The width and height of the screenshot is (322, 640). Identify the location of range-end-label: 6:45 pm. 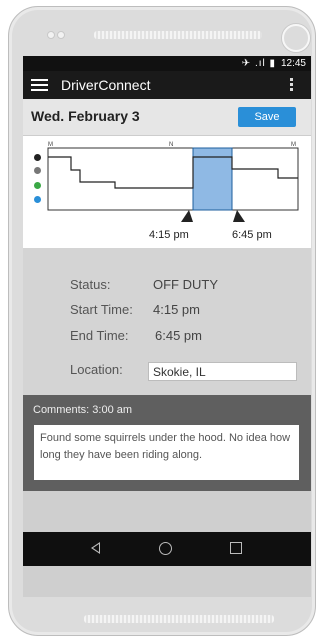
(252, 235).